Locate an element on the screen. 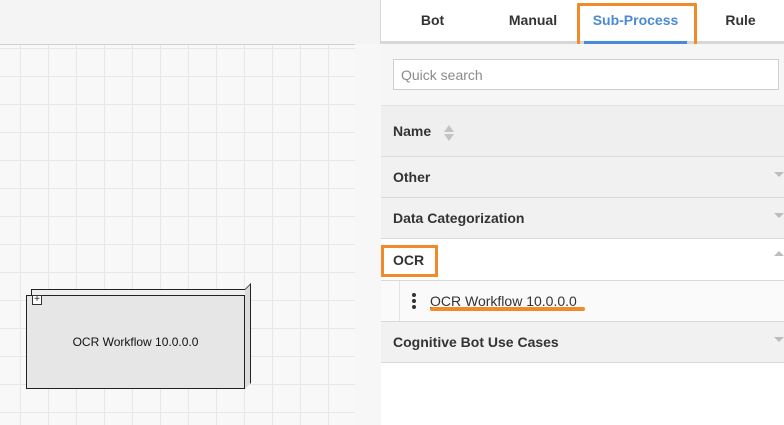  panel-empty-area is located at coordinates (582, 394).